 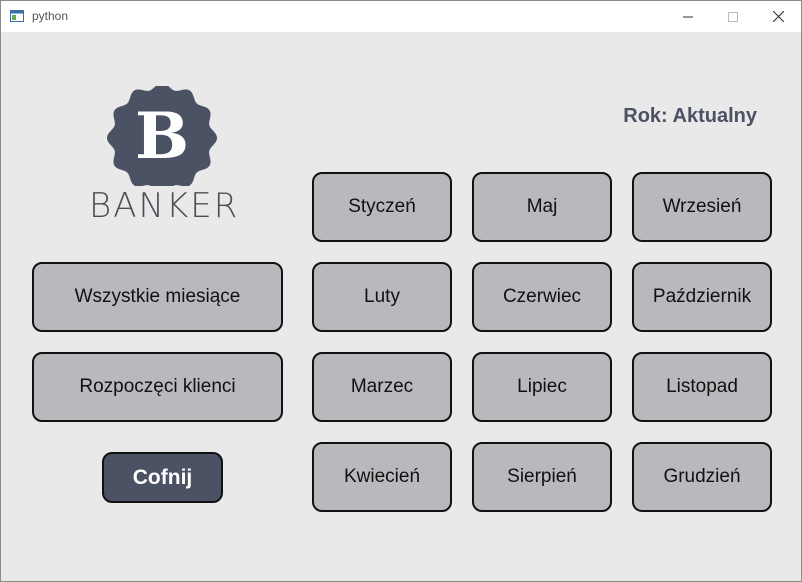 I want to click on window-title: python, so click(x=50, y=16).